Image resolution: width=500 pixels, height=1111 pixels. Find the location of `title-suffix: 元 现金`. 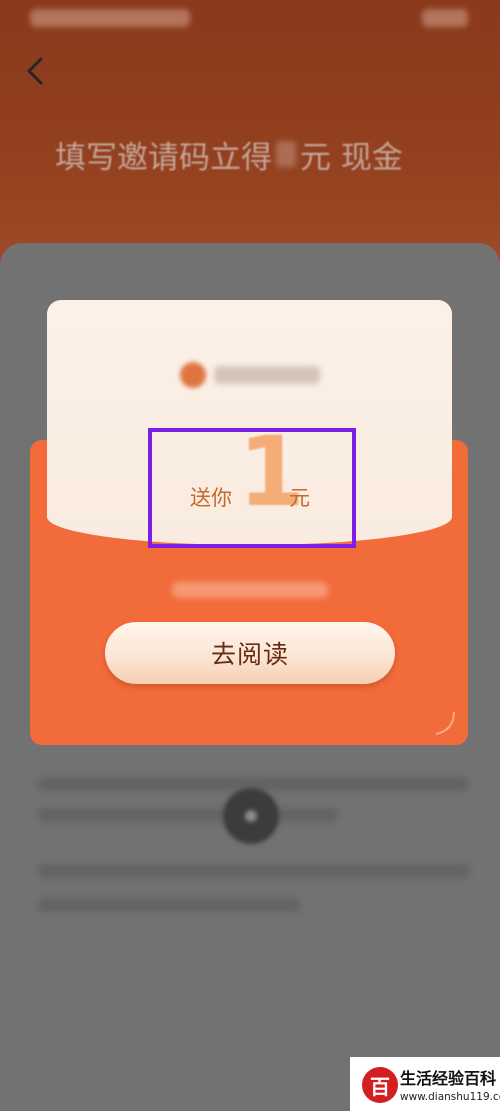

title-suffix: 元 现金 is located at coordinates (351, 157).